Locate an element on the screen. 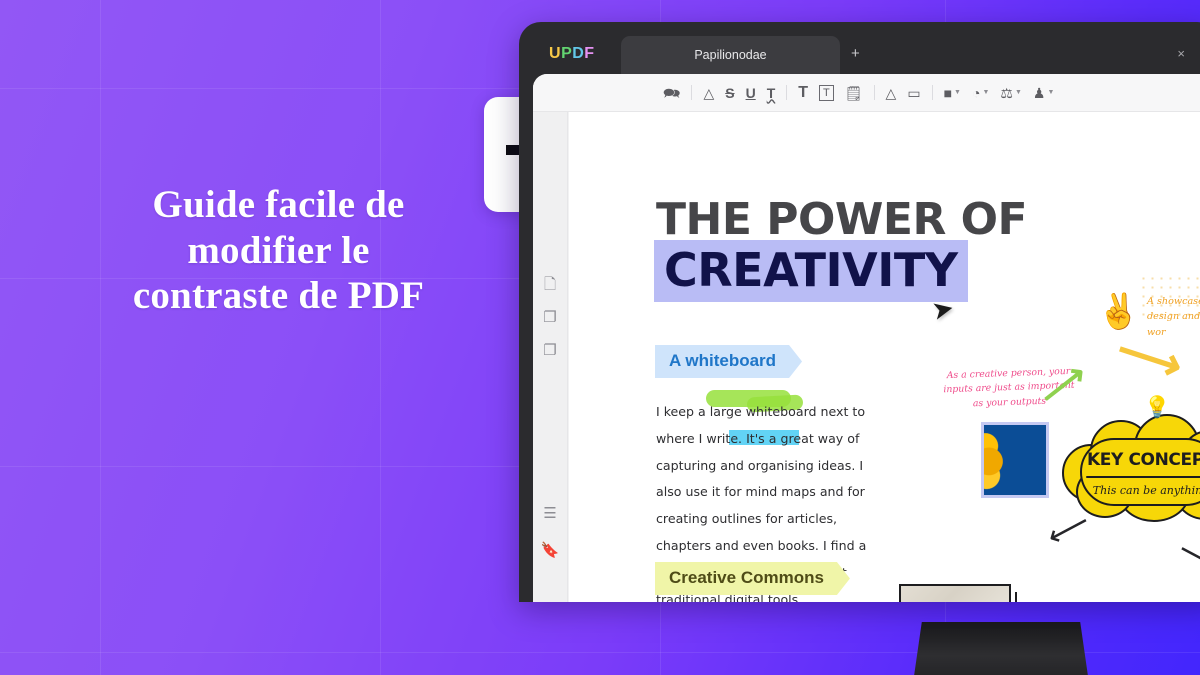 The width and height of the screenshot is (1200, 675). left-sidebar: 🗋 ❐ ❐ ☰ 🔖 is located at coordinates (550, 357).